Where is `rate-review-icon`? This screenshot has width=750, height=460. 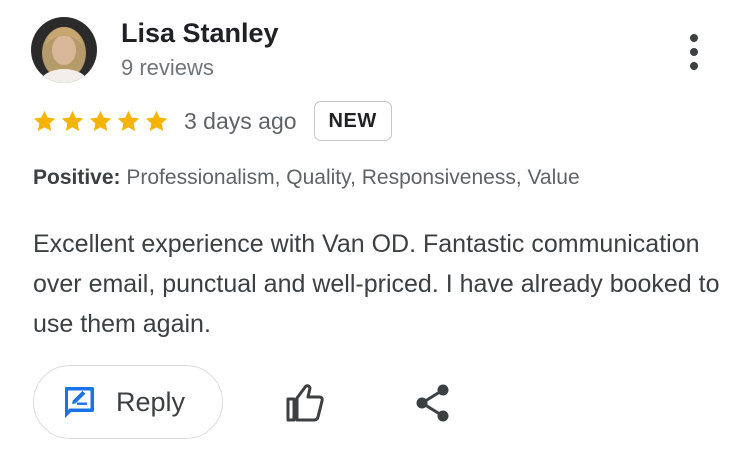
rate-review-icon is located at coordinates (79, 402).